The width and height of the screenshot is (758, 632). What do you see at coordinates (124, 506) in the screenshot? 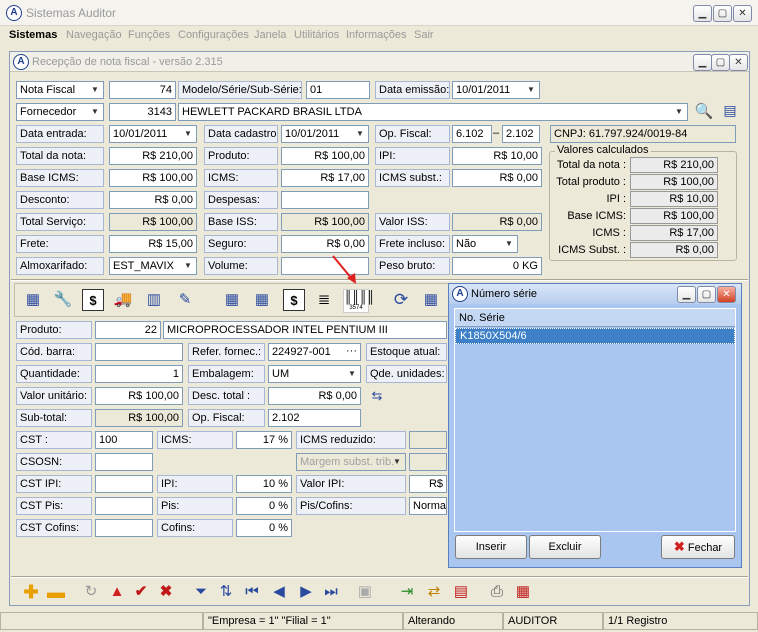
I see `cst-pis-field` at bounding box center [124, 506].